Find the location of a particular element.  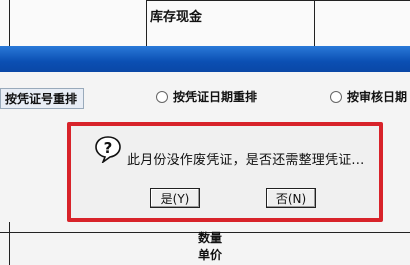

sort-by-voucher-no-option: 按凭证号重排 is located at coordinates (42, 98).